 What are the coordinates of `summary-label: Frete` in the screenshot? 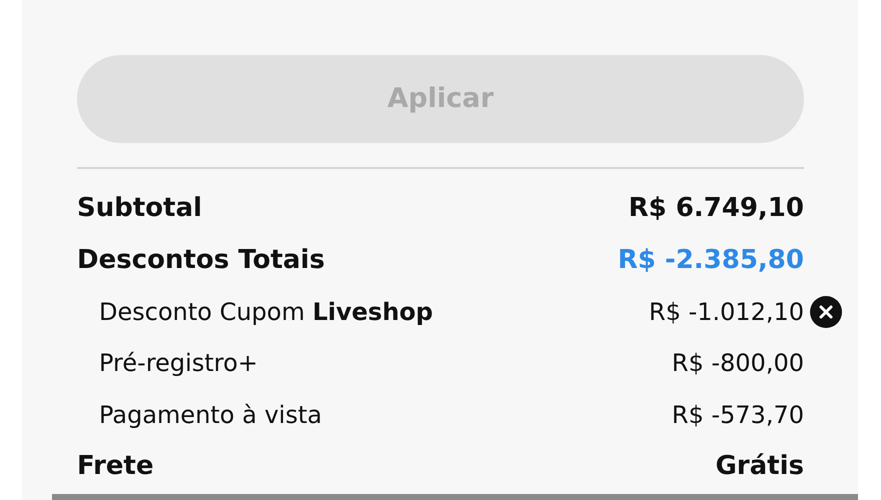 It's located at (115, 466).